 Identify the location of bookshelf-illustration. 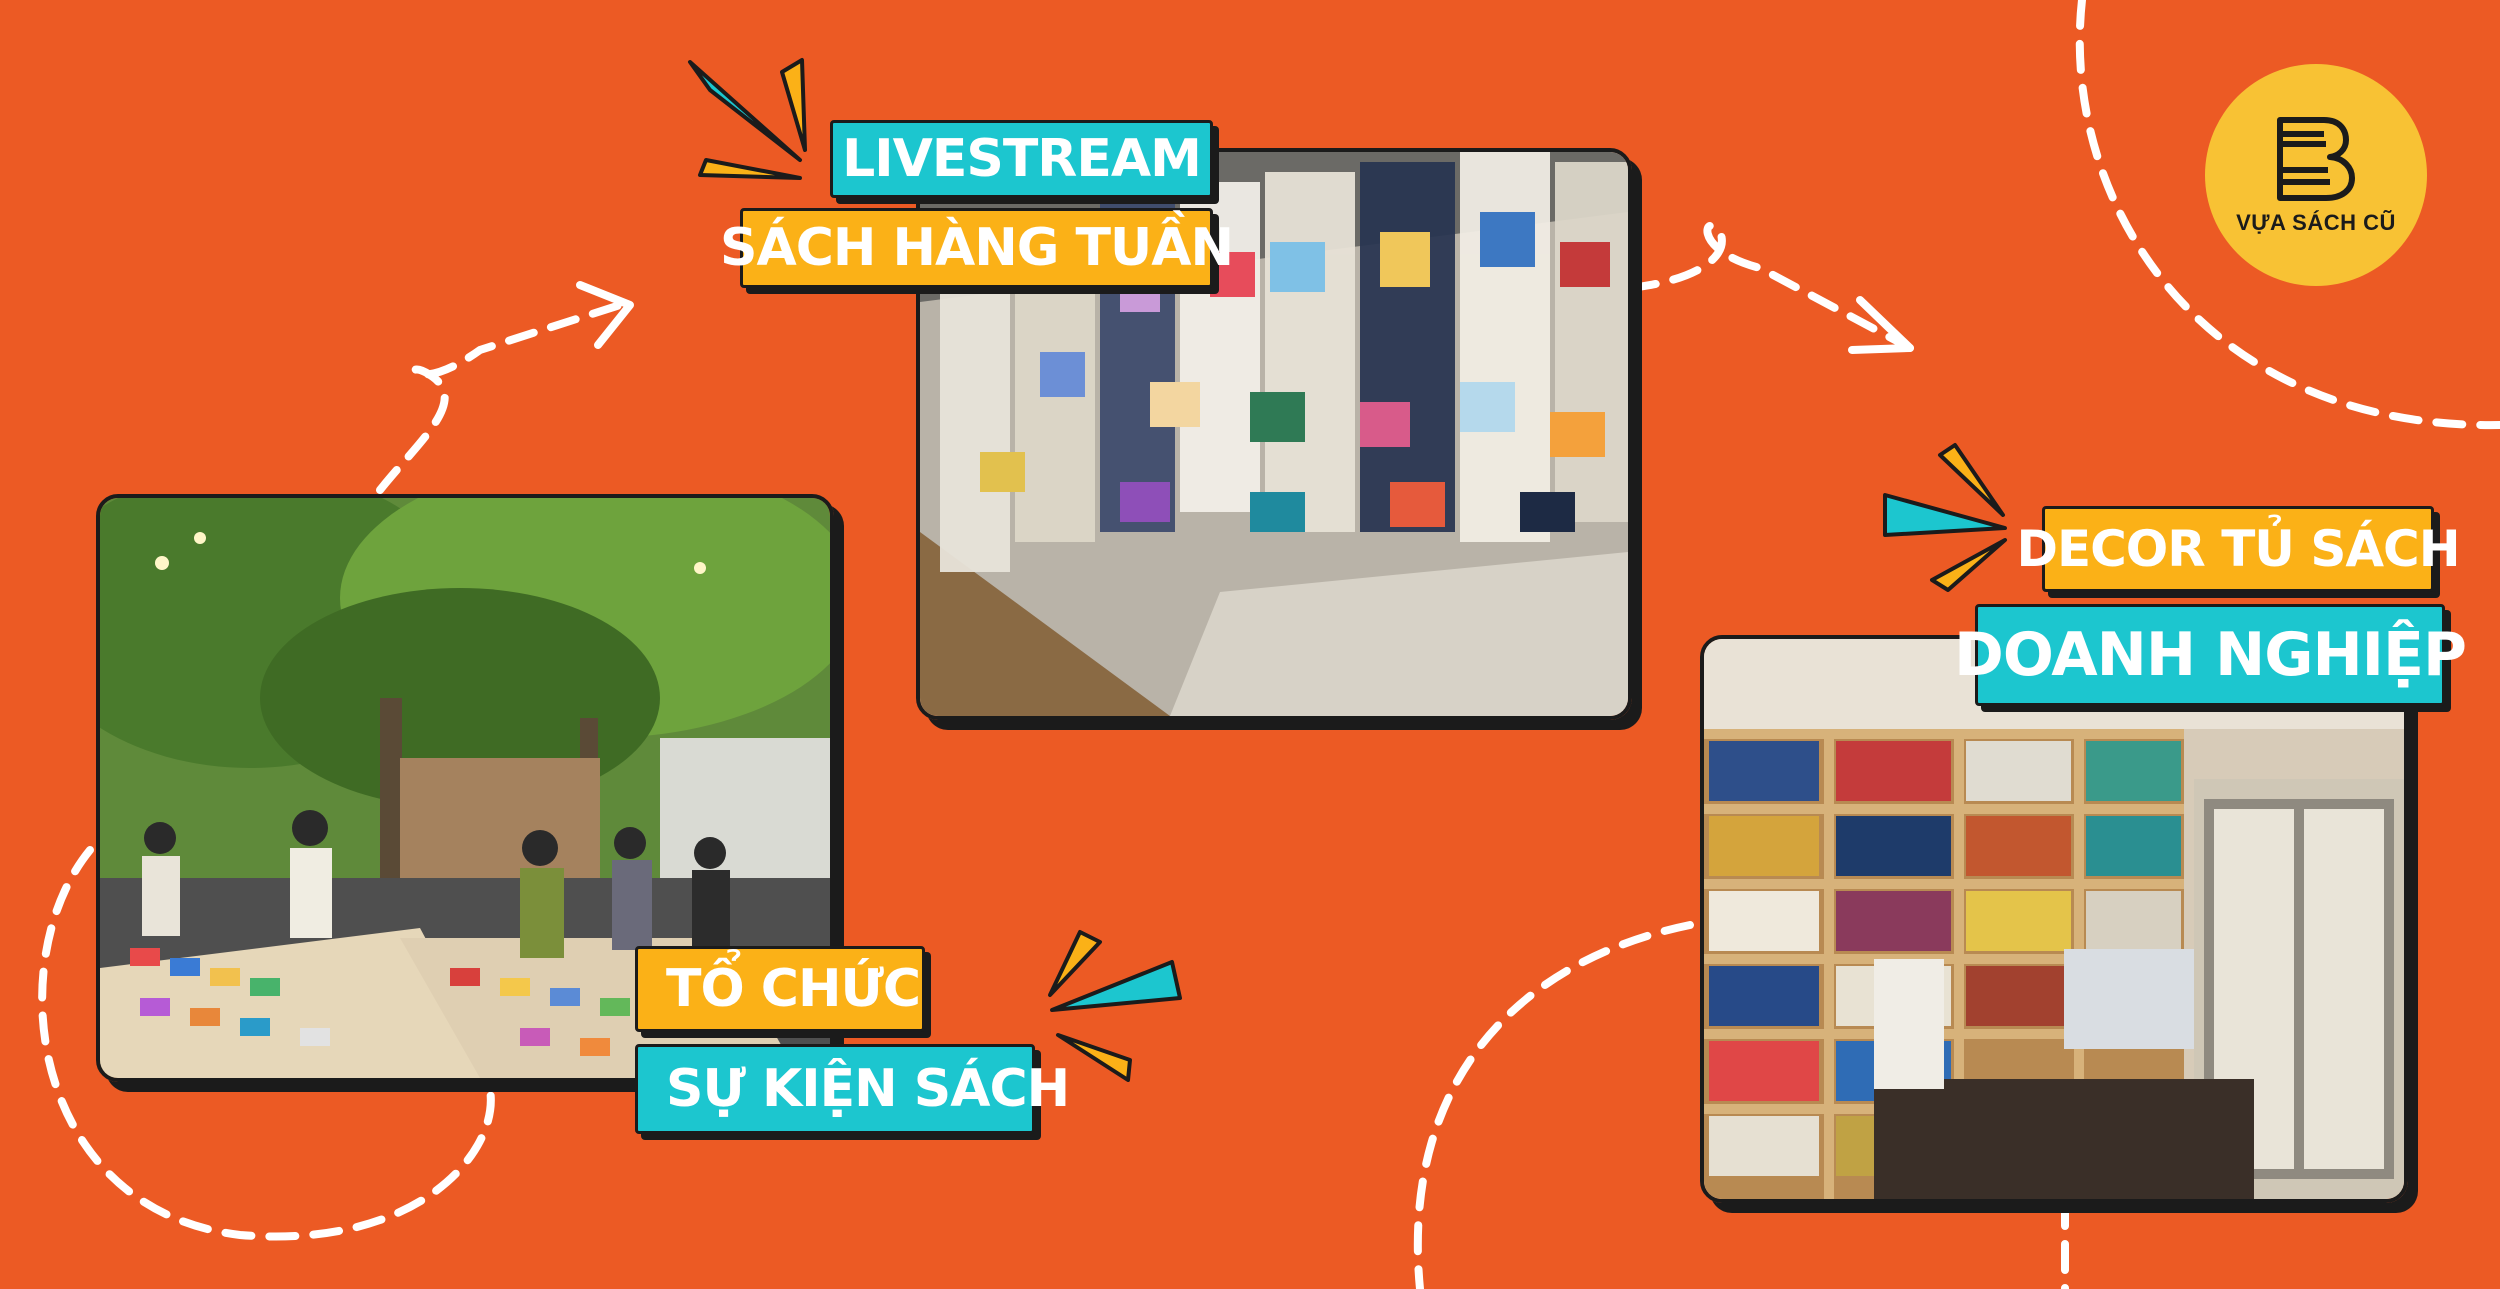
(2054, 919).